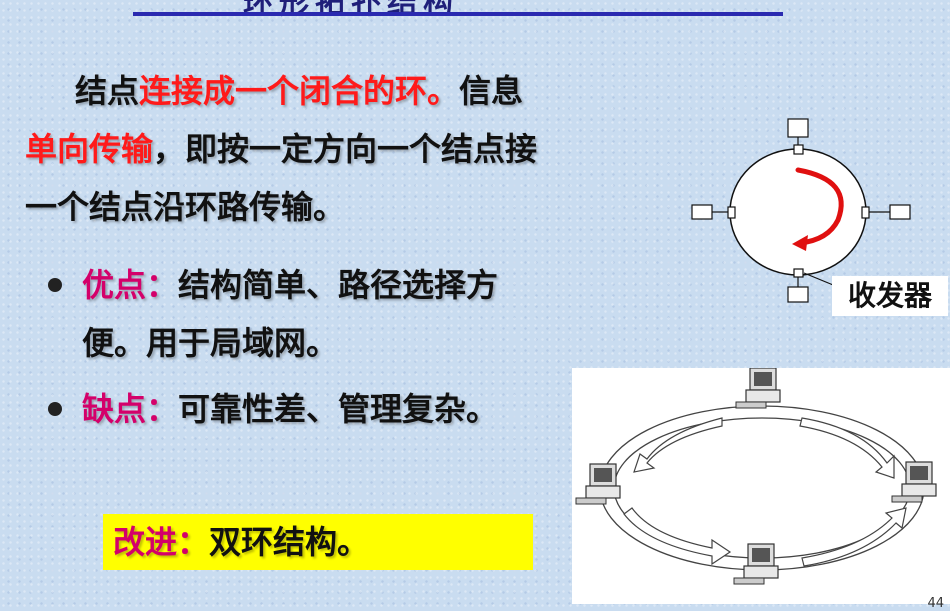 The height and width of the screenshot is (611, 950). Describe the element at coordinates (458, 14) in the screenshot. I see `title-underline` at that location.